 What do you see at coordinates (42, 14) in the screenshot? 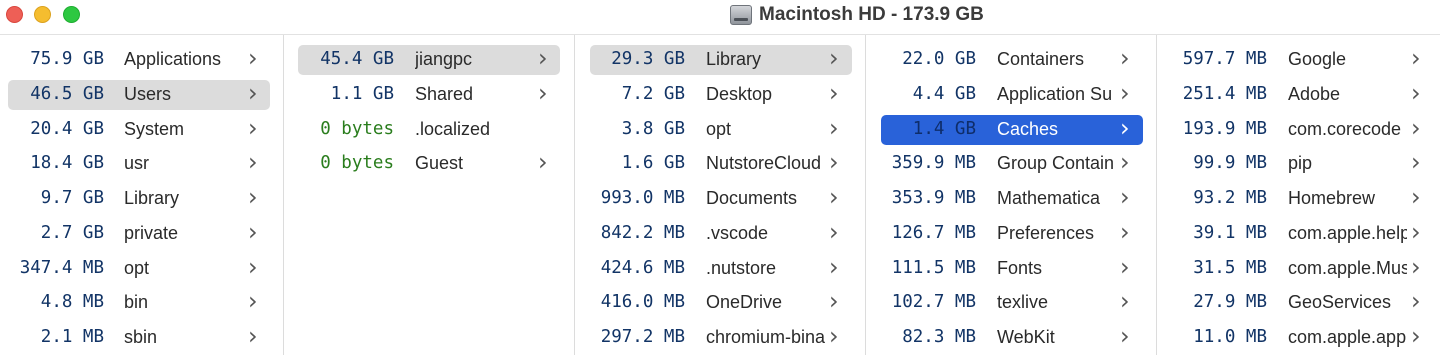
I see `minimize-window-button` at bounding box center [42, 14].